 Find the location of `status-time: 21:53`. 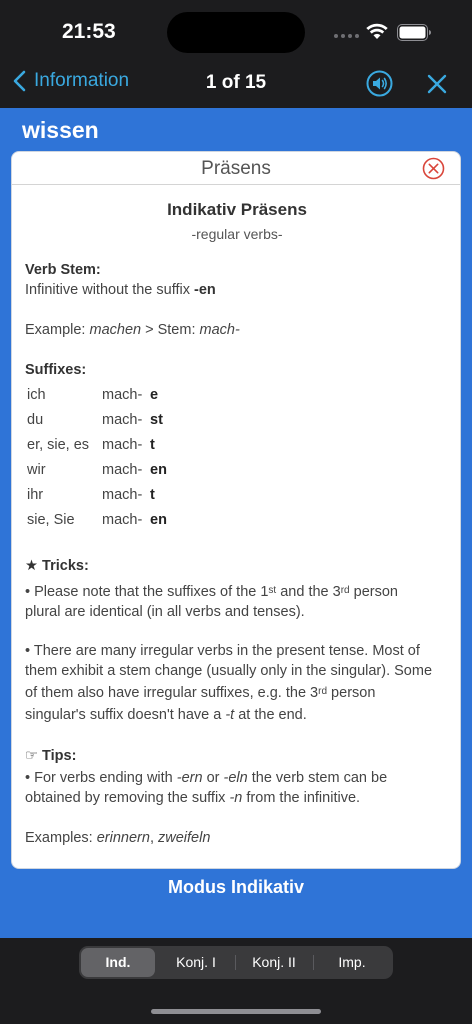

status-time: 21:53 is located at coordinates (89, 31).